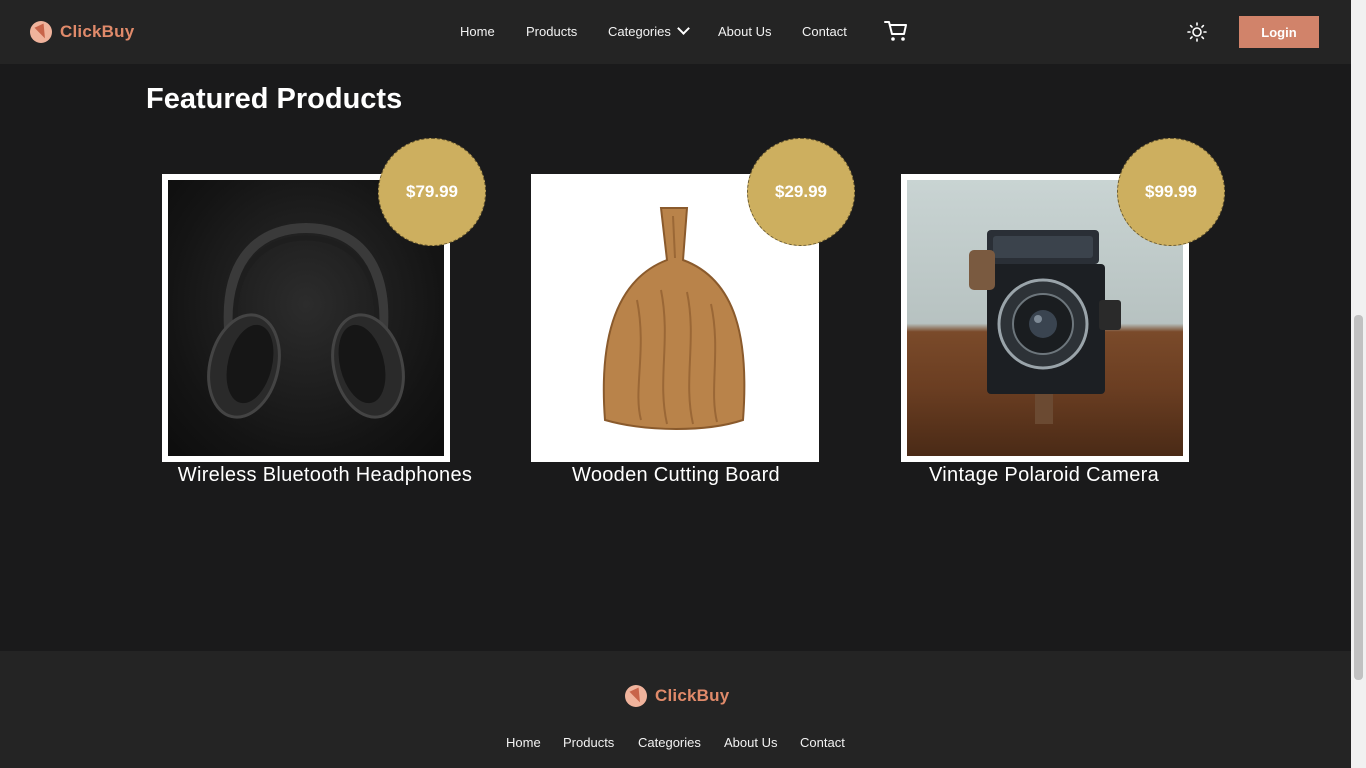 Image resolution: width=1366 pixels, height=768 pixels. I want to click on footer-products-link: Products, so click(588, 742).